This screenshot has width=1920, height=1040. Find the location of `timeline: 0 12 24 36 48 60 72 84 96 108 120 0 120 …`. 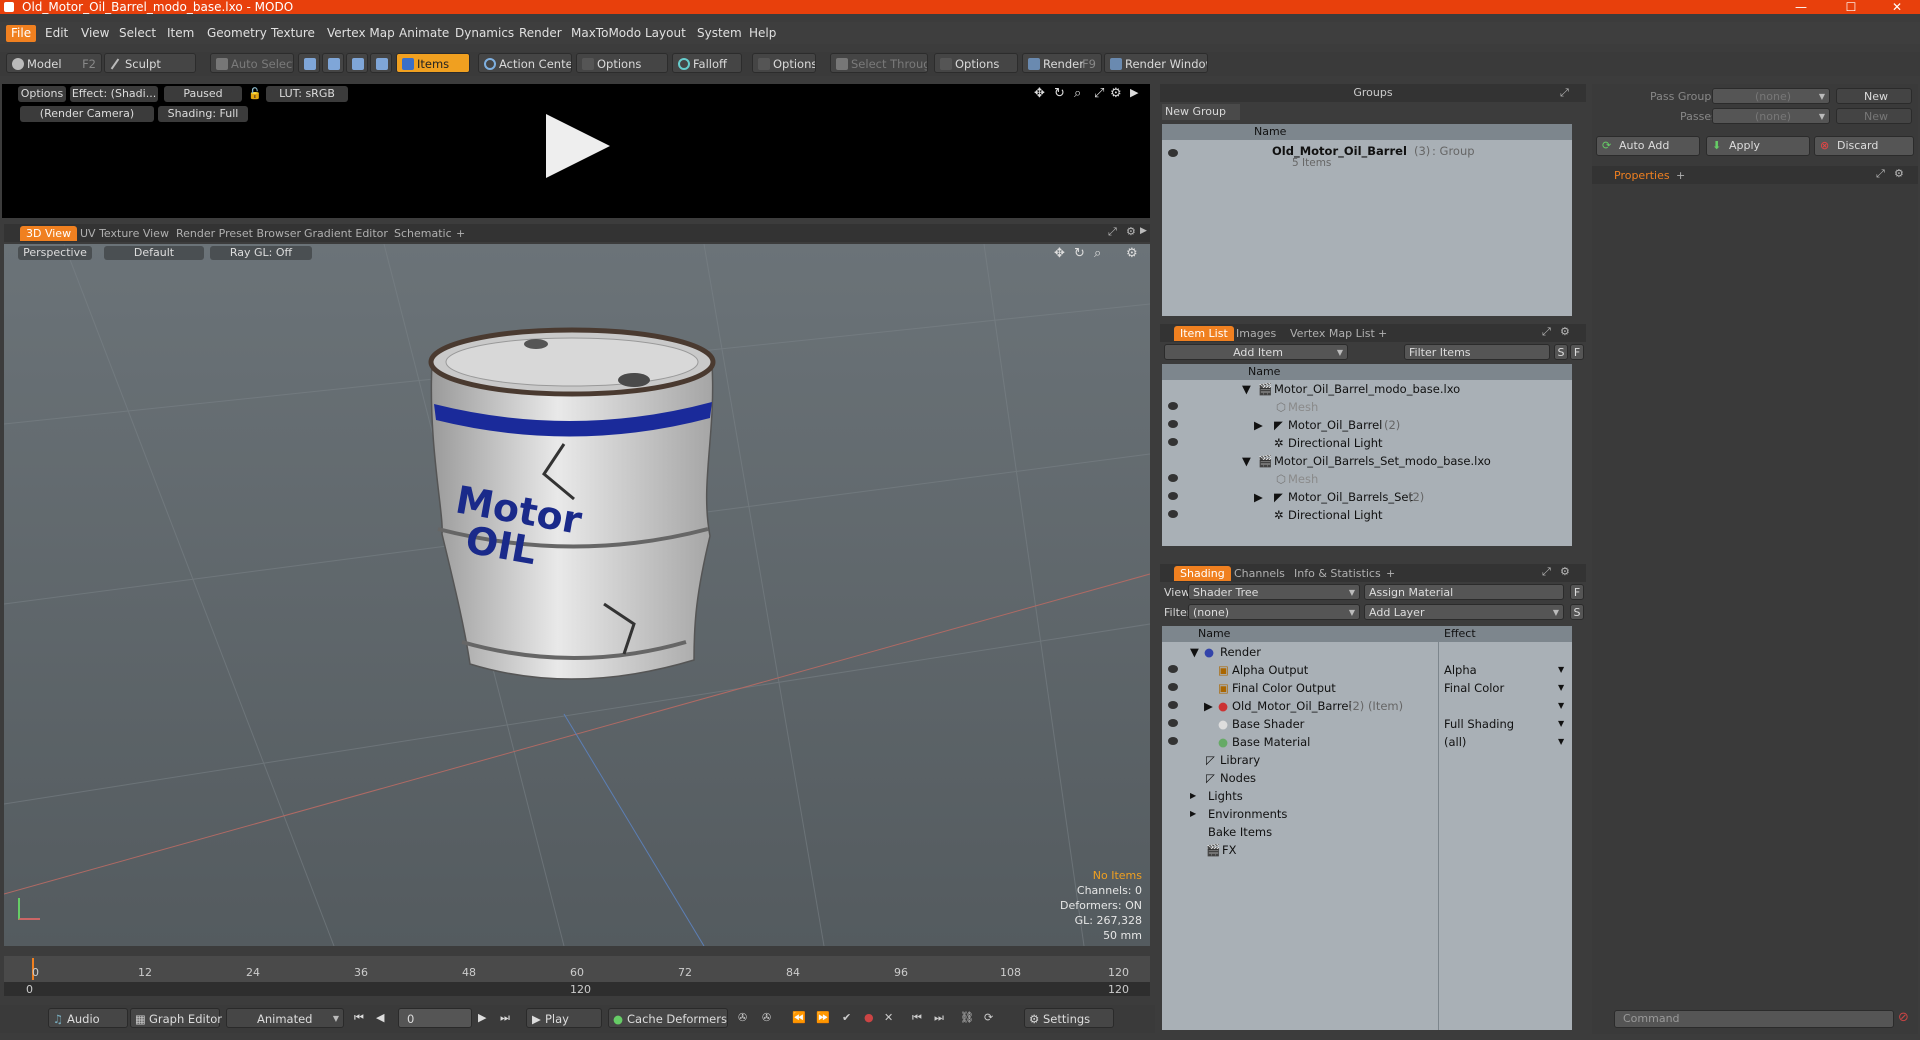

timeline: 0 12 24 36 48 60 72 84 96 108 120 0 120 … is located at coordinates (577, 976).